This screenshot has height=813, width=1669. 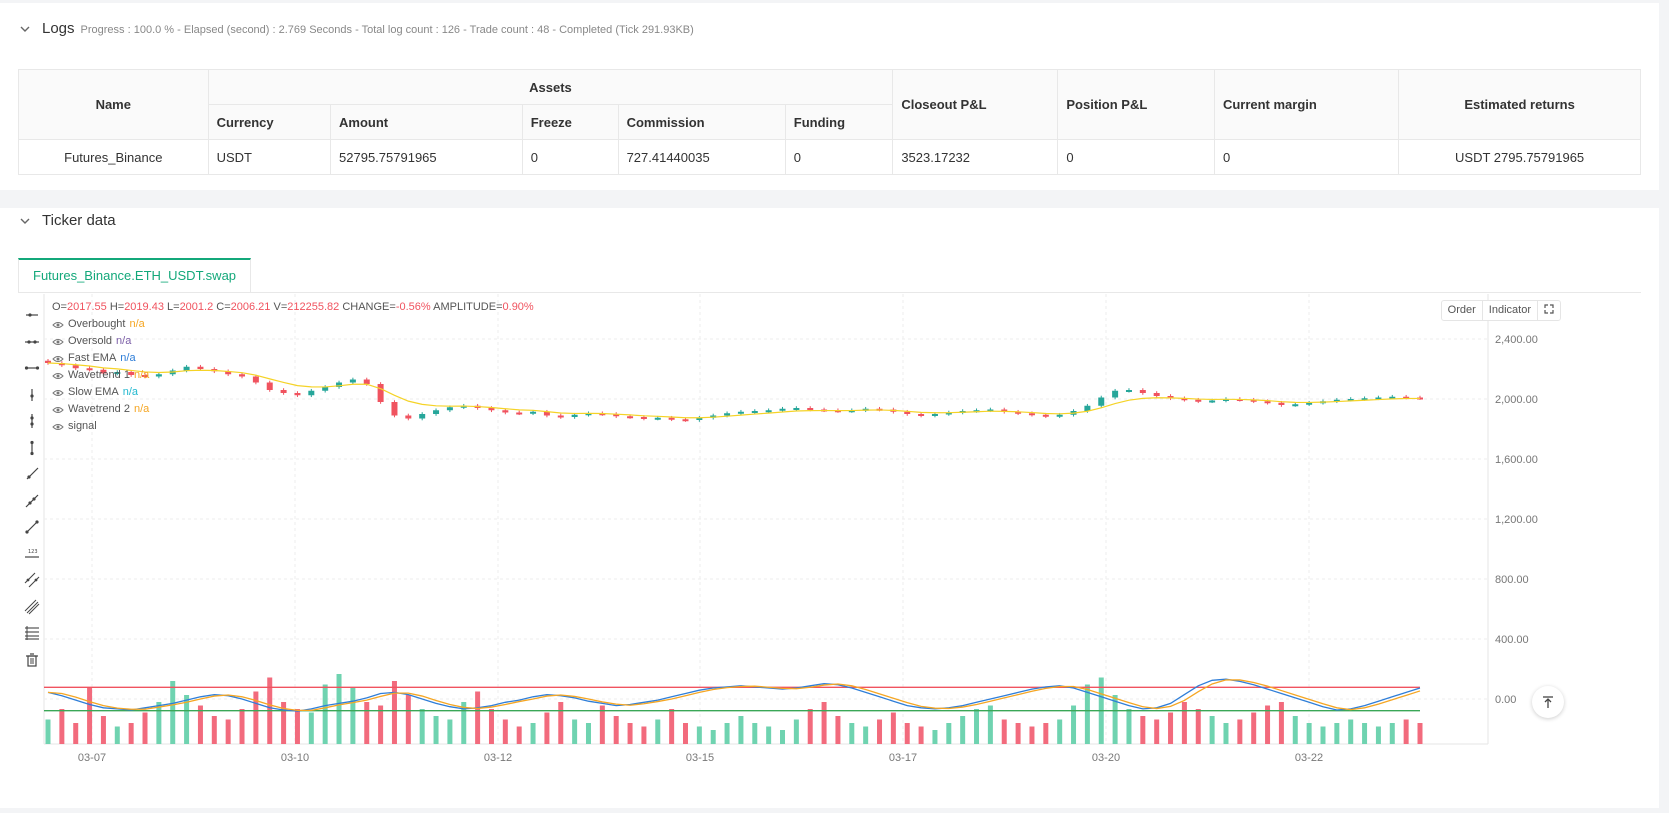 What do you see at coordinates (32, 501) in the screenshot?
I see `extended-line-icon` at bounding box center [32, 501].